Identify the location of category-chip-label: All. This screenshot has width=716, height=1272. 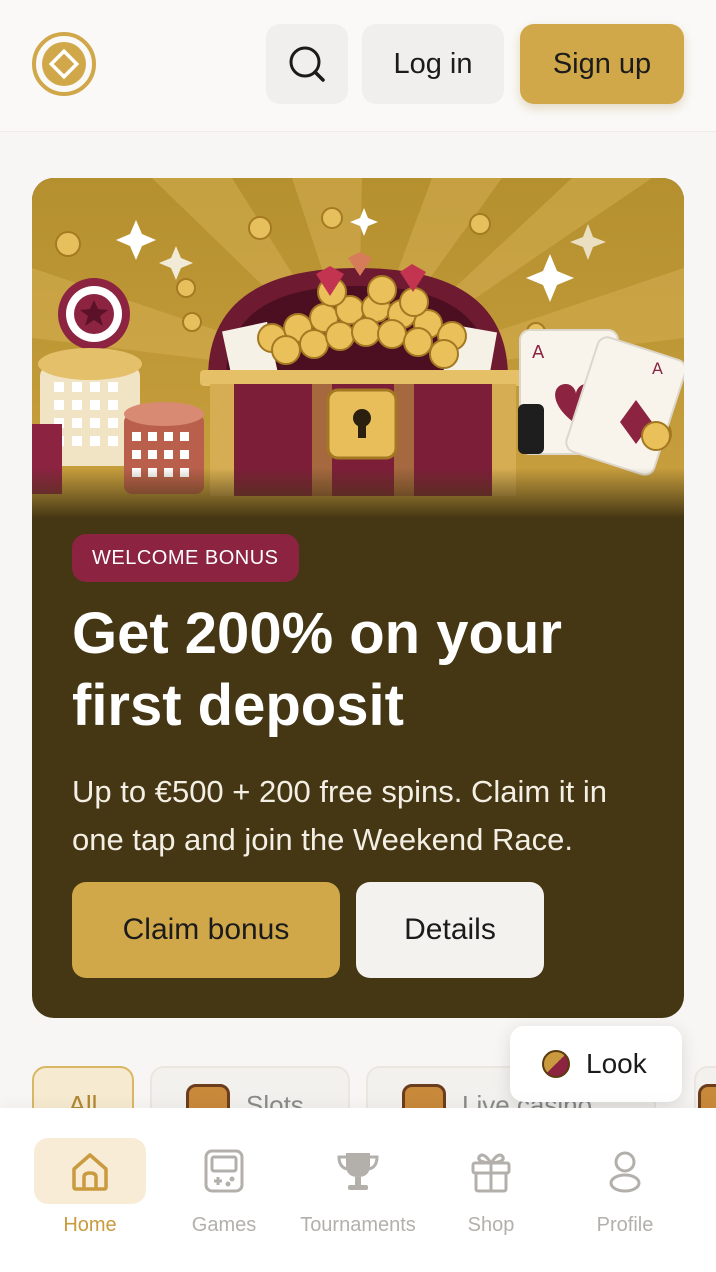
(83, 1099).